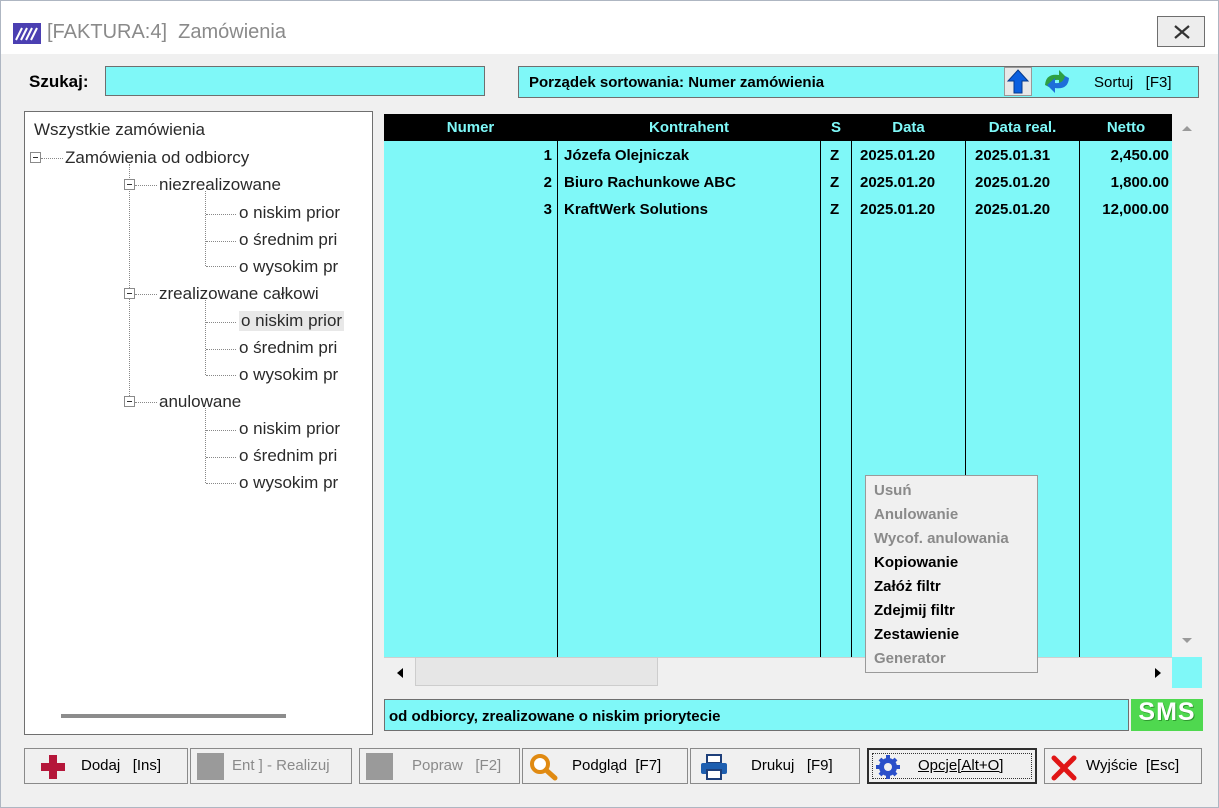 This screenshot has width=1219, height=808. What do you see at coordinates (27, 33) in the screenshot?
I see `app-logo-icon` at bounding box center [27, 33].